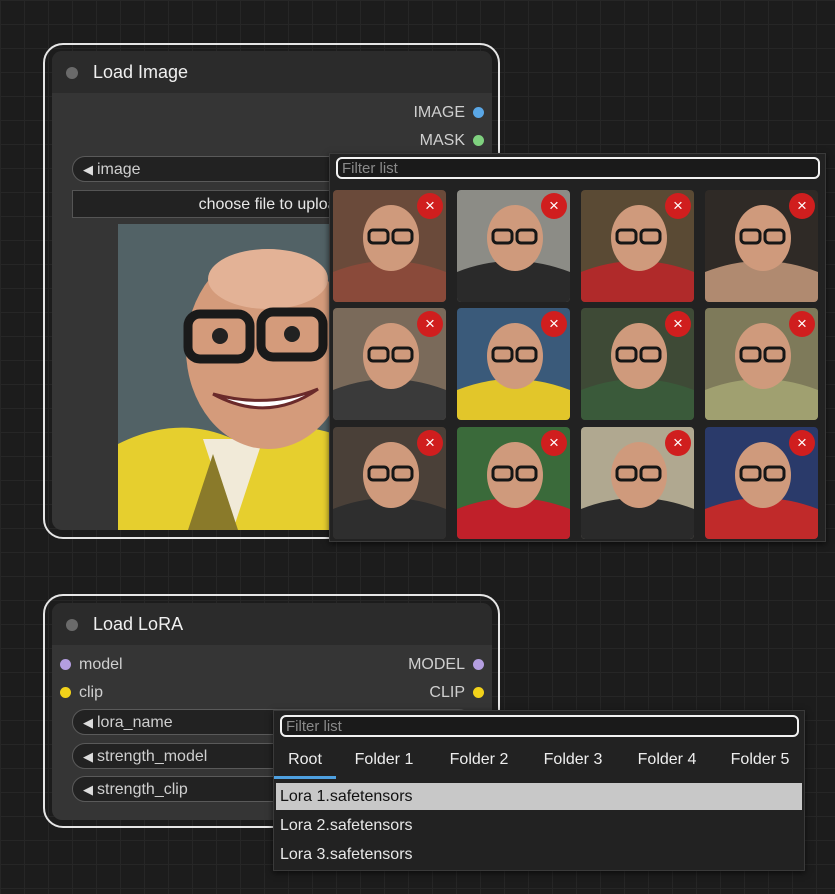 Image resolution: width=835 pixels, height=894 pixels. Describe the element at coordinates (405, 693) in the screenshot. I see `output-slot-clip: CLIP` at that location.